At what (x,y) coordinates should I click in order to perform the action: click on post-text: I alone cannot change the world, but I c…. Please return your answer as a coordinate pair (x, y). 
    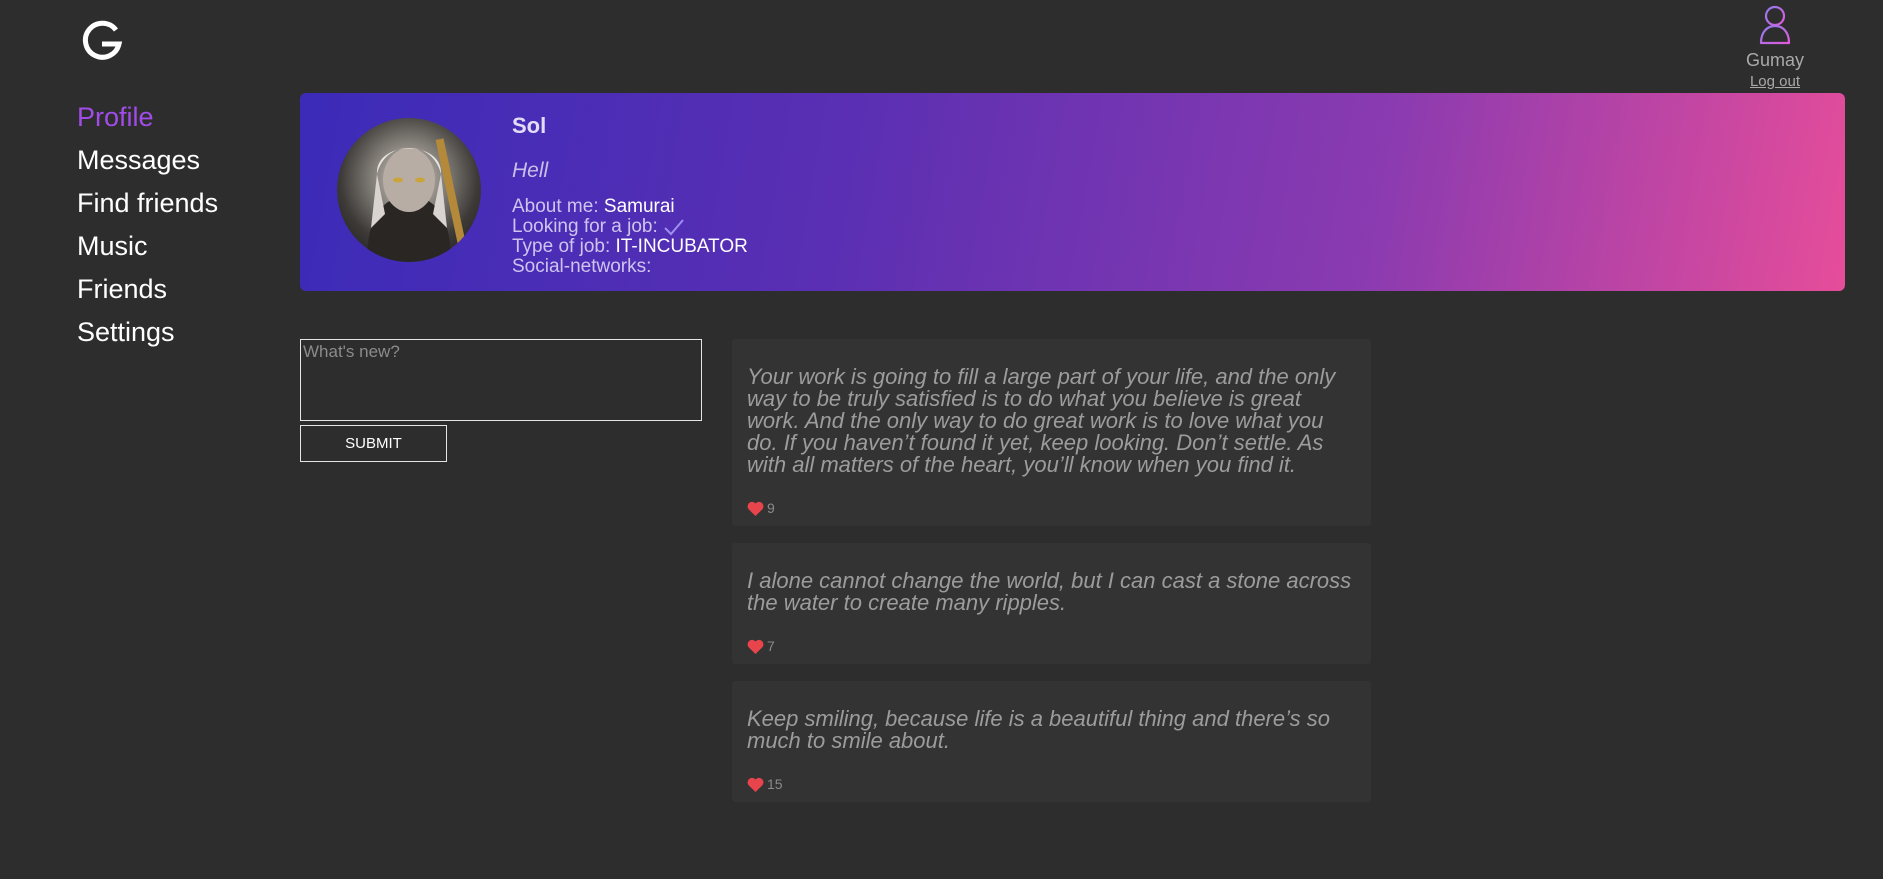
    Looking at the image, I should click on (1049, 591).